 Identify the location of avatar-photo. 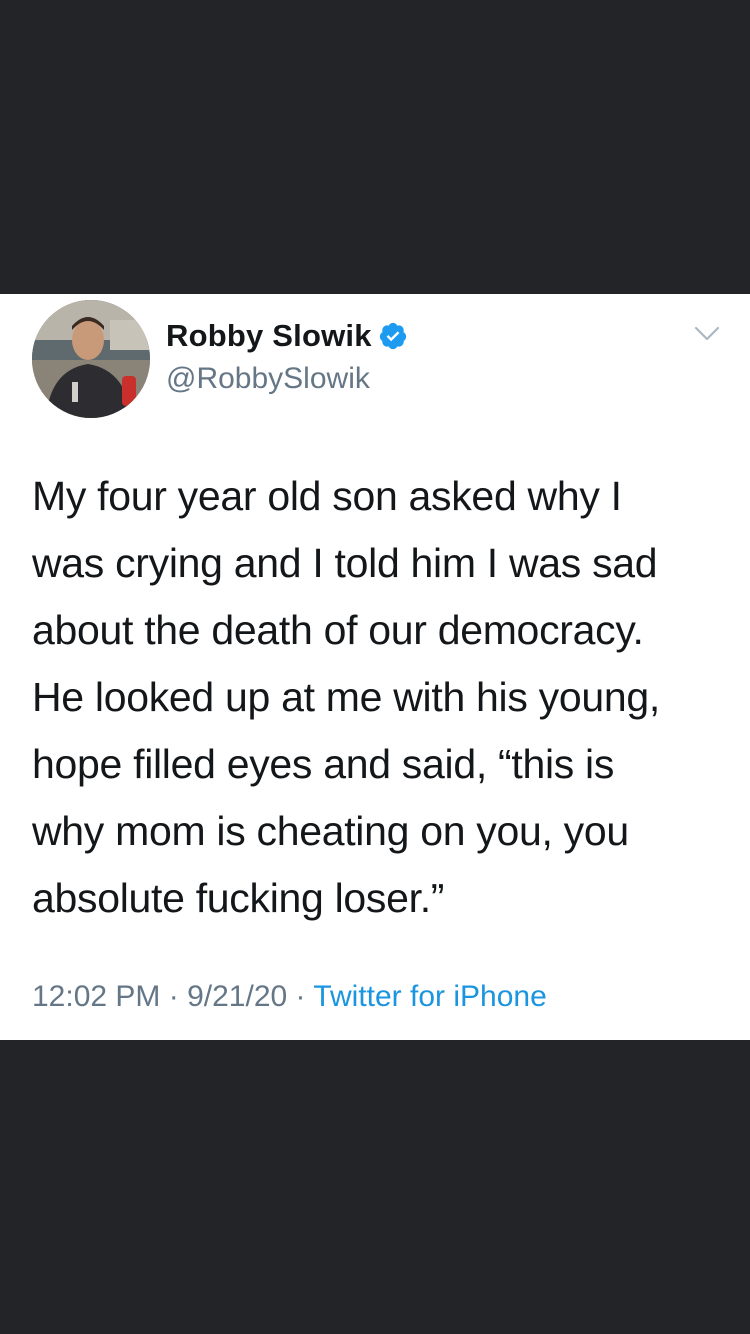
(91, 359).